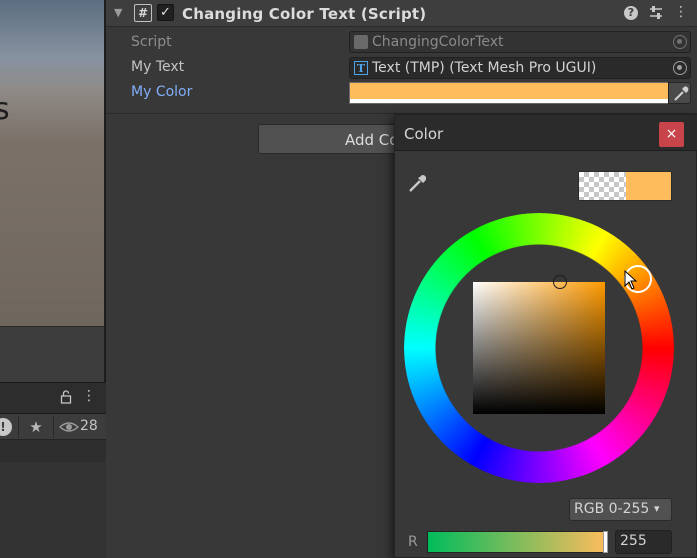 The image size is (697, 558). What do you see at coordinates (631, 13) in the screenshot?
I see `help-icon: ?` at bounding box center [631, 13].